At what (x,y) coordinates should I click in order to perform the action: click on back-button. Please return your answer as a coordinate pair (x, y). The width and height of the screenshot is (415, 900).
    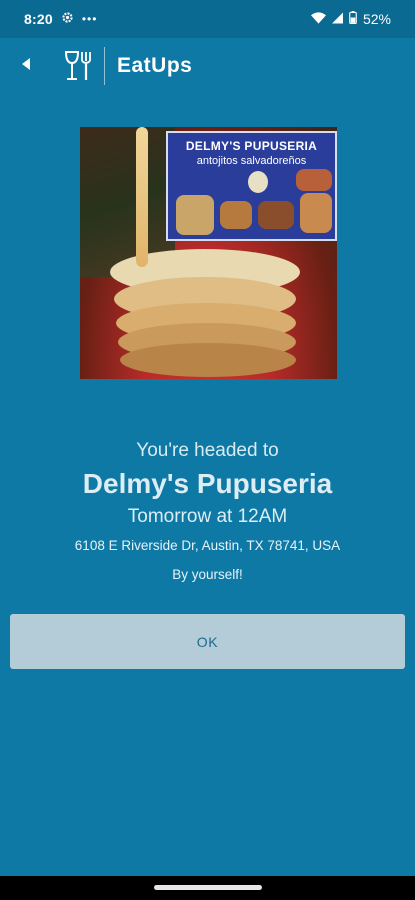
    Looking at the image, I should click on (26, 66).